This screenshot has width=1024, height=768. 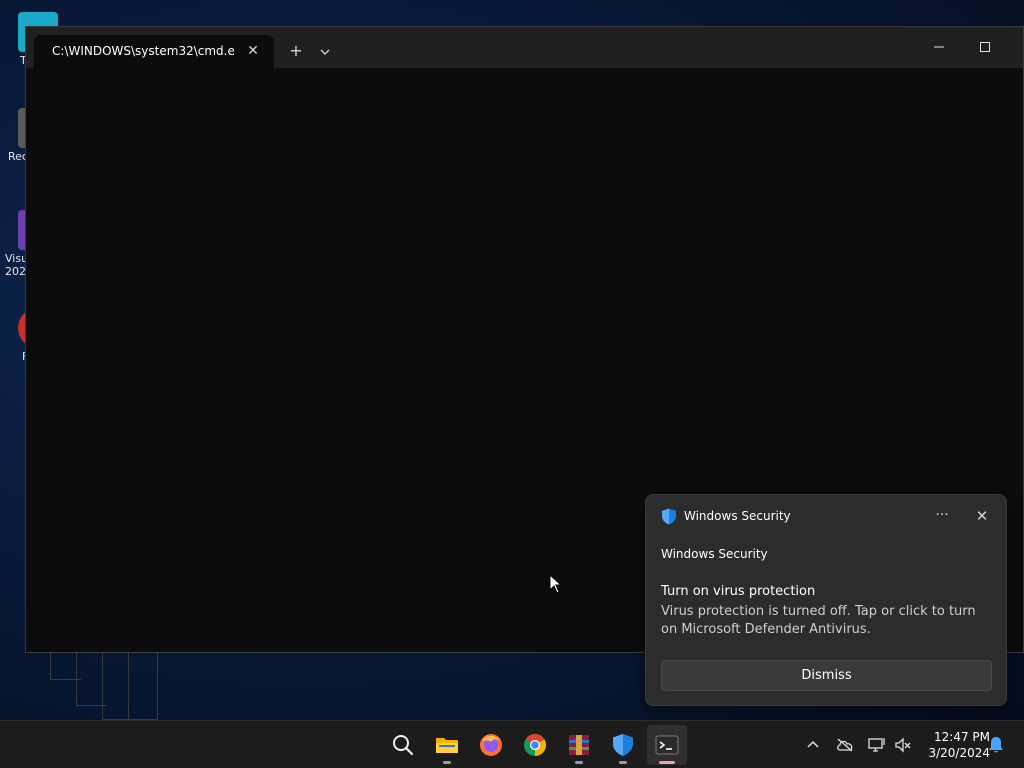 I want to click on volume-muted-icon, so click(x=903, y=745).